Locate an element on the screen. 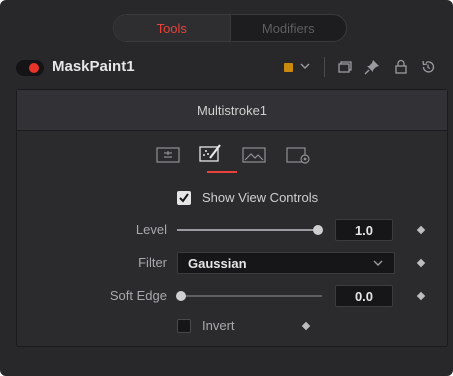 The height and width of the screenshot is (376, 453). tool-title: Multistroke1 is located at coordinates (232, 110).